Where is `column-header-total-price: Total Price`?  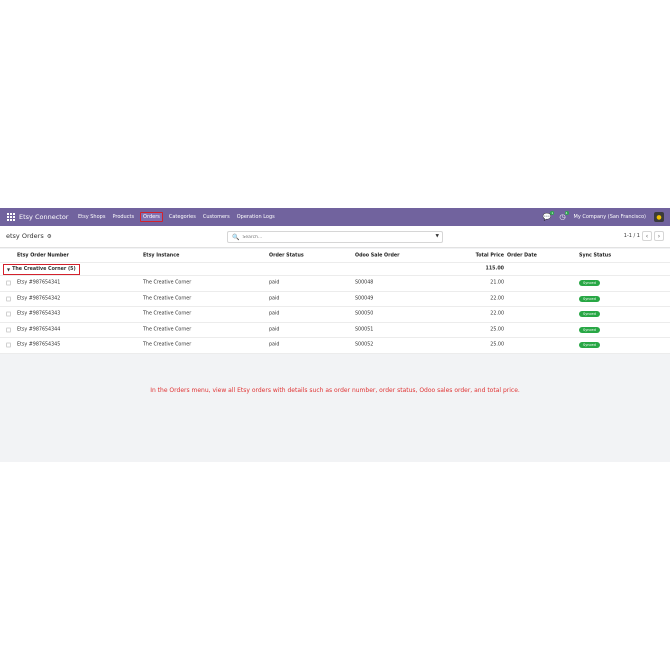 column-header-total-price: Total Price is located at coordinates (490, 255).